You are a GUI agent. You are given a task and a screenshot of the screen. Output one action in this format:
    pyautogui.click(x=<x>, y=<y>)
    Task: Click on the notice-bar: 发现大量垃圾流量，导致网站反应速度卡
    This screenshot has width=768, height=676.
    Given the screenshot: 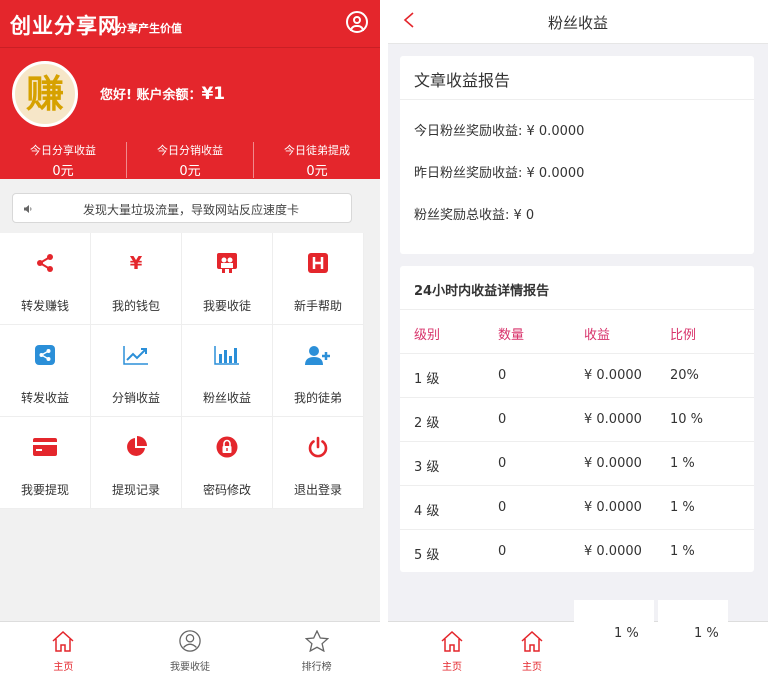 What is the action you would take?
    pyautogui.click(x=182, y=208)
    